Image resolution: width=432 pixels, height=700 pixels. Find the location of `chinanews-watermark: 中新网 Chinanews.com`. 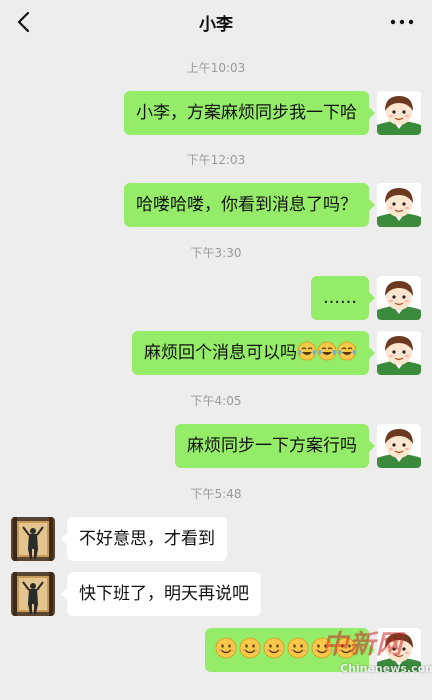

chinanews-watermark: 中新网 Chinanews.com is located at coordinates (377, 652).